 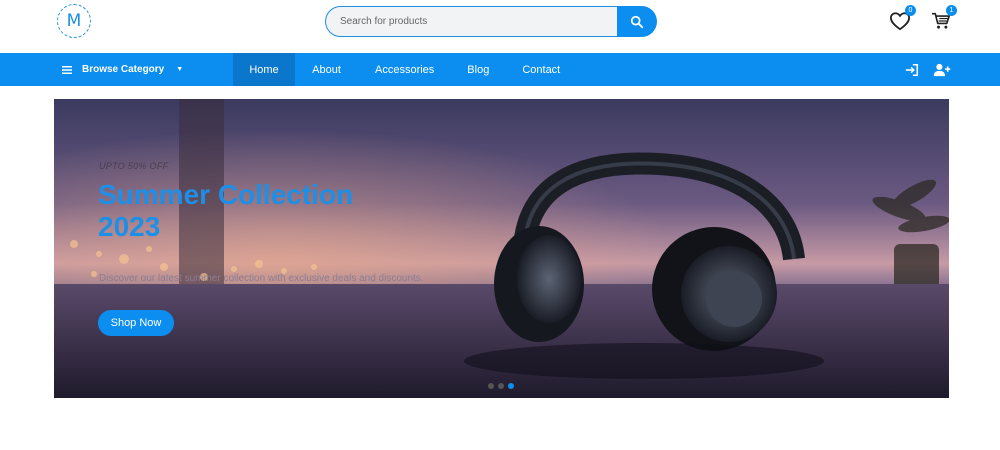 I want to click on login-button, so click(x=912, y=70).